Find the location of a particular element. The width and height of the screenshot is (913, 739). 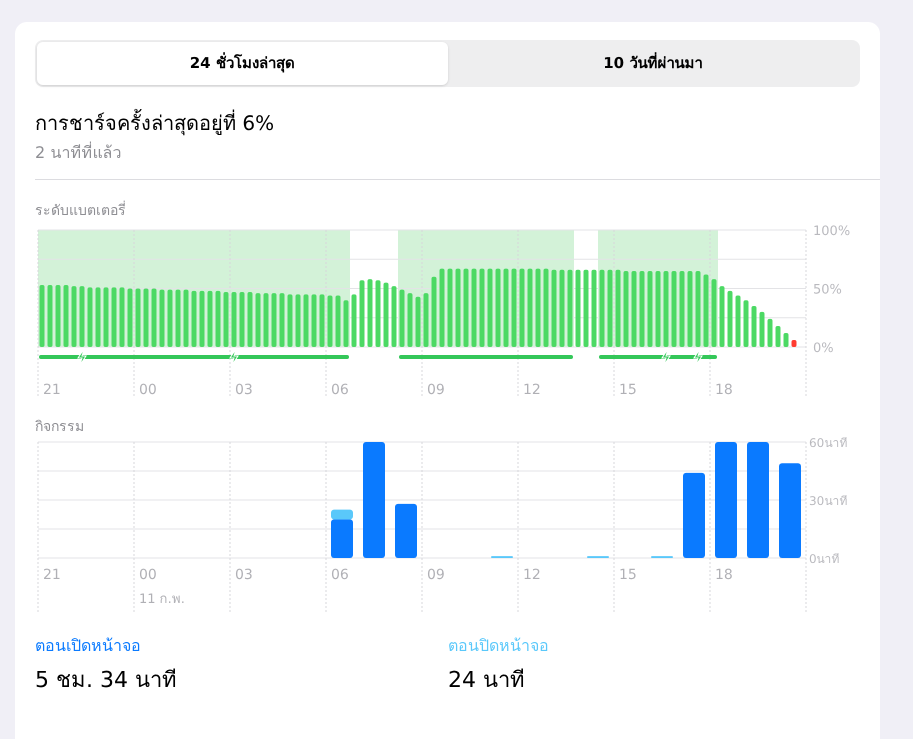

date-label: 11 ก.พ. is located at coordinates (162, 599).